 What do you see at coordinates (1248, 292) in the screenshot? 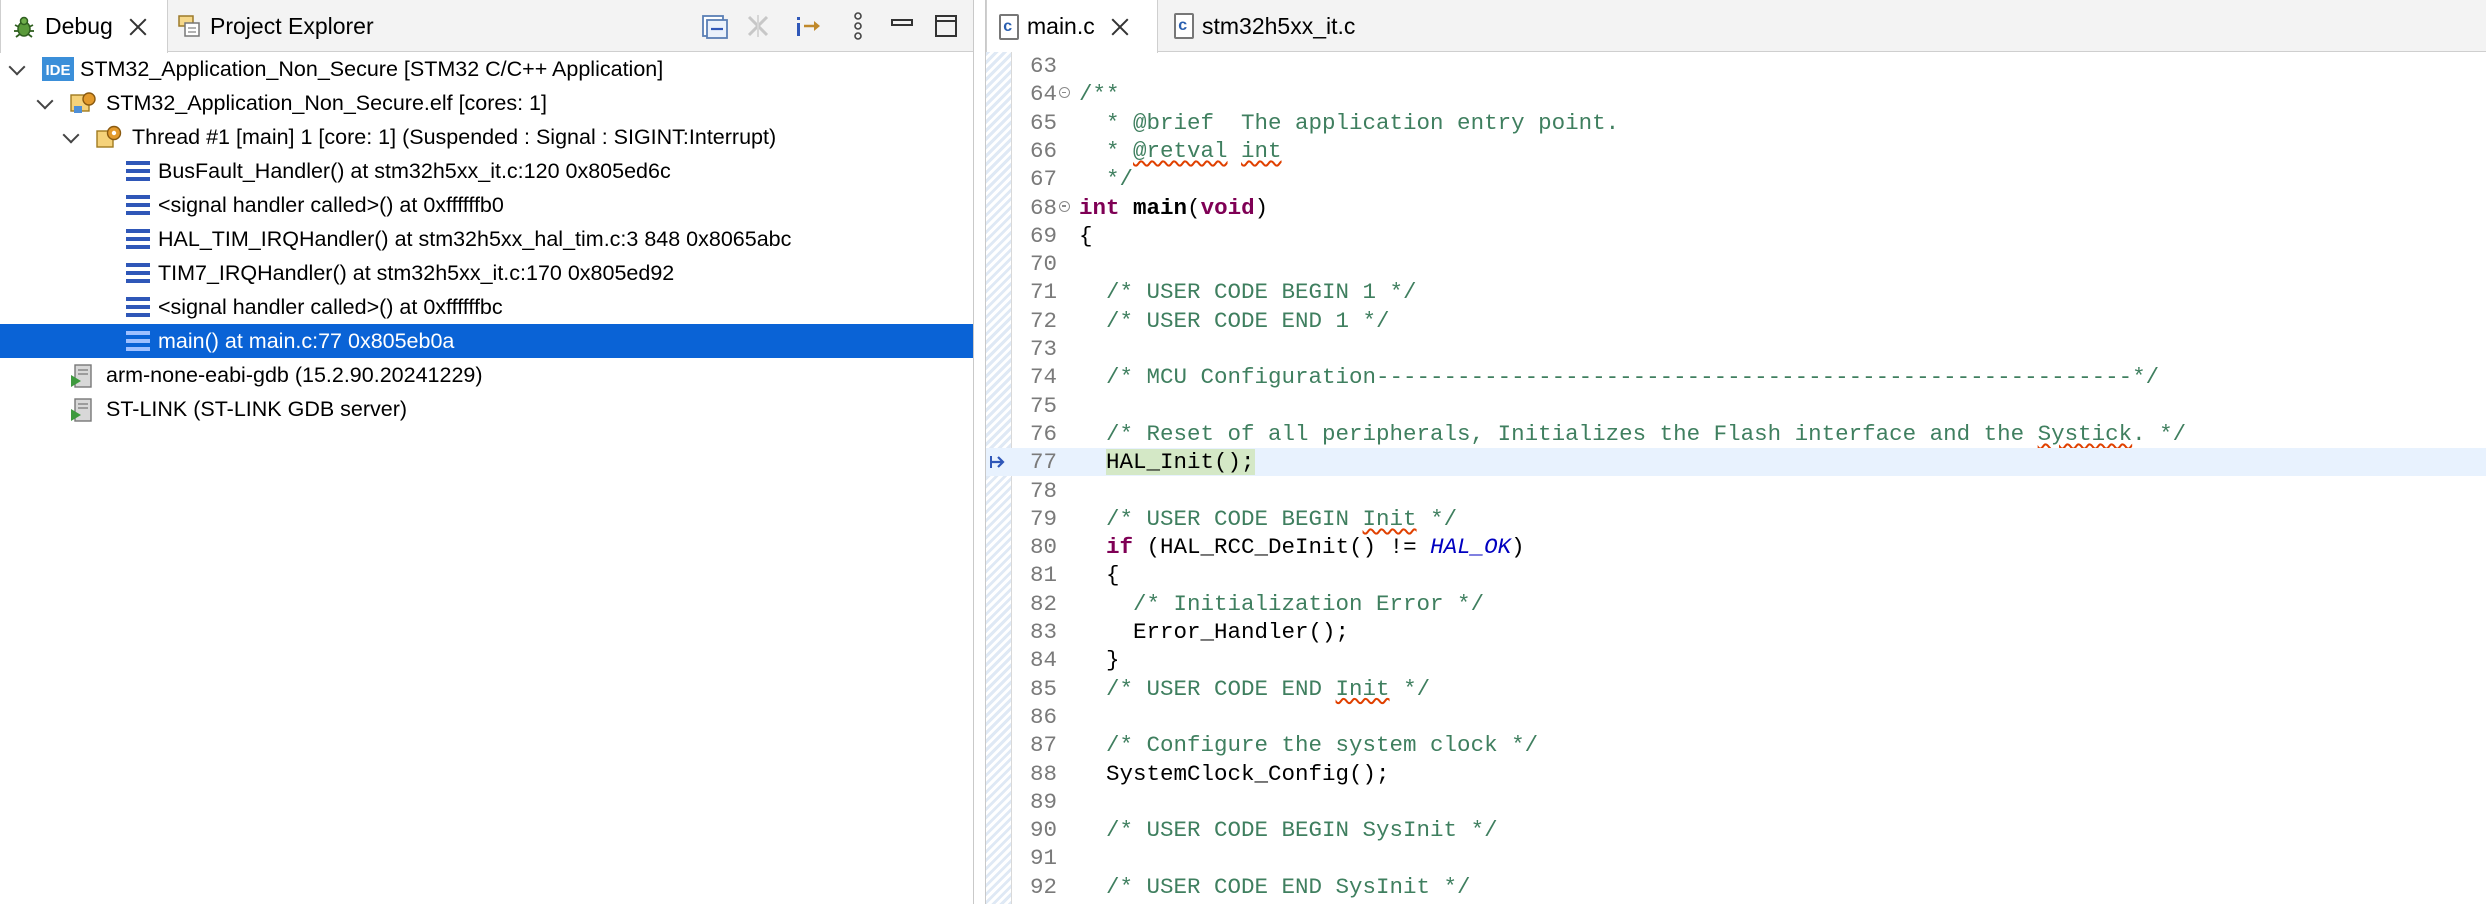
I see `code-text: /* USER CODE BEGIN 1 */` at bounding box center [1248, 292].